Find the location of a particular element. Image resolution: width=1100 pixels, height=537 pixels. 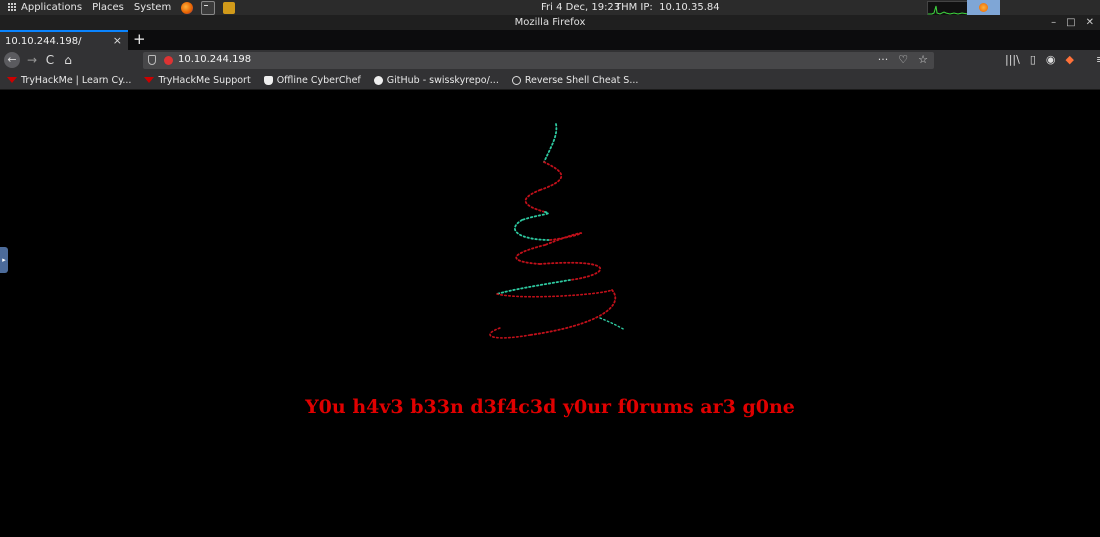

clock: Fri 4 Dec, 19:23 is located at coordinates (580, 7).